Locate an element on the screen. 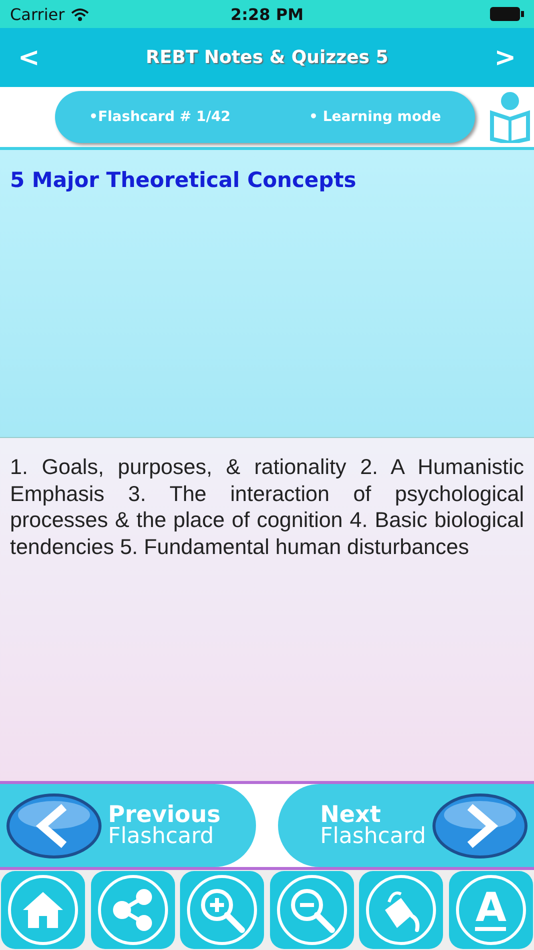  back-button: < is located at coordinates (29, 57).